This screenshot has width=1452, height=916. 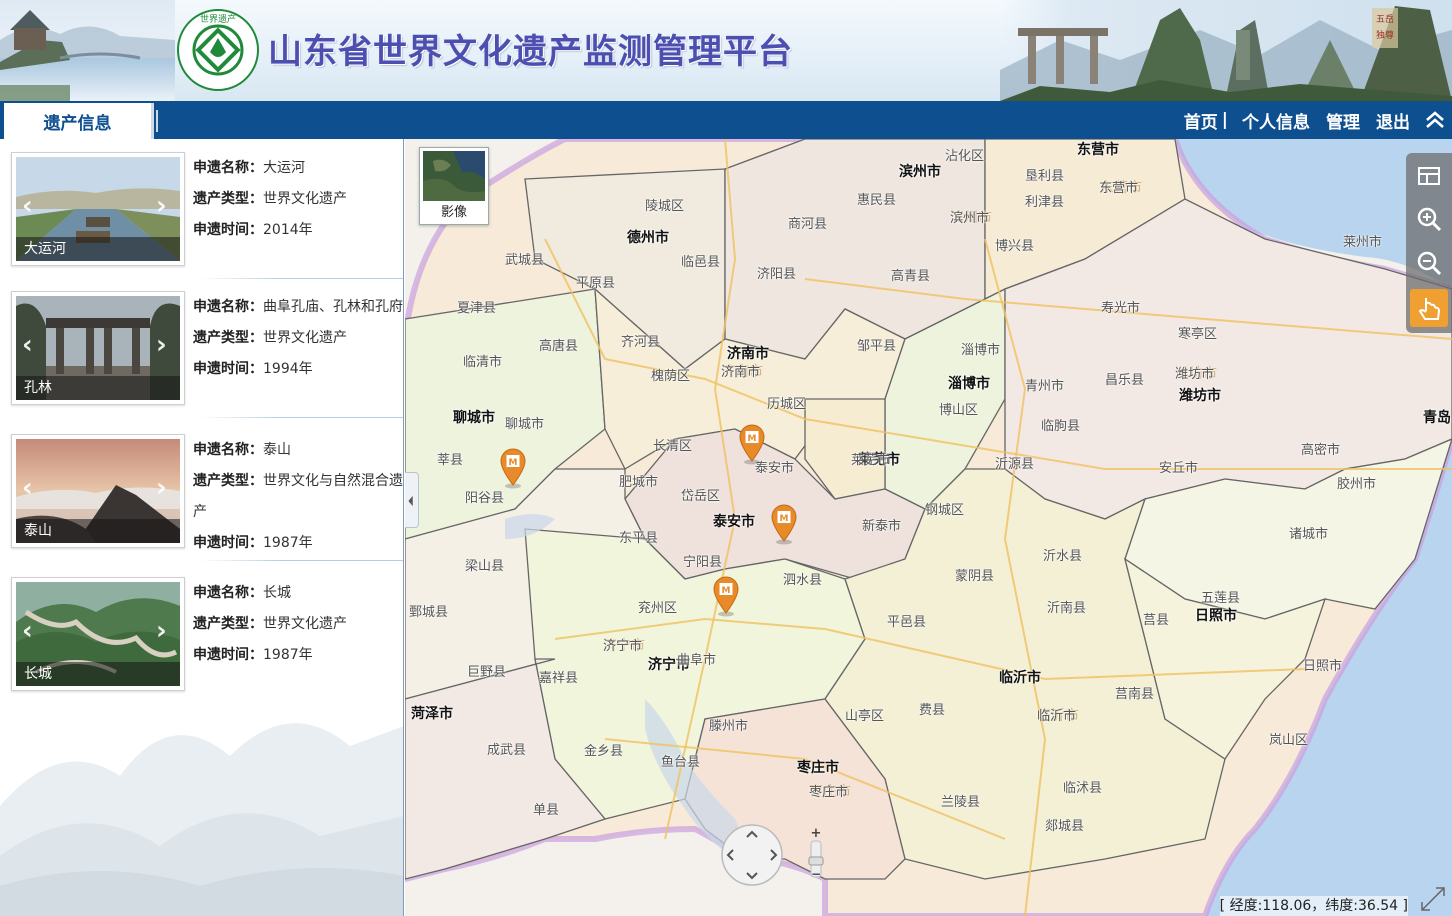 What do you see at coordinates (454, 176) in the screenshot?
I see `satellite-thumbnail` at bounding box center [454, 176].